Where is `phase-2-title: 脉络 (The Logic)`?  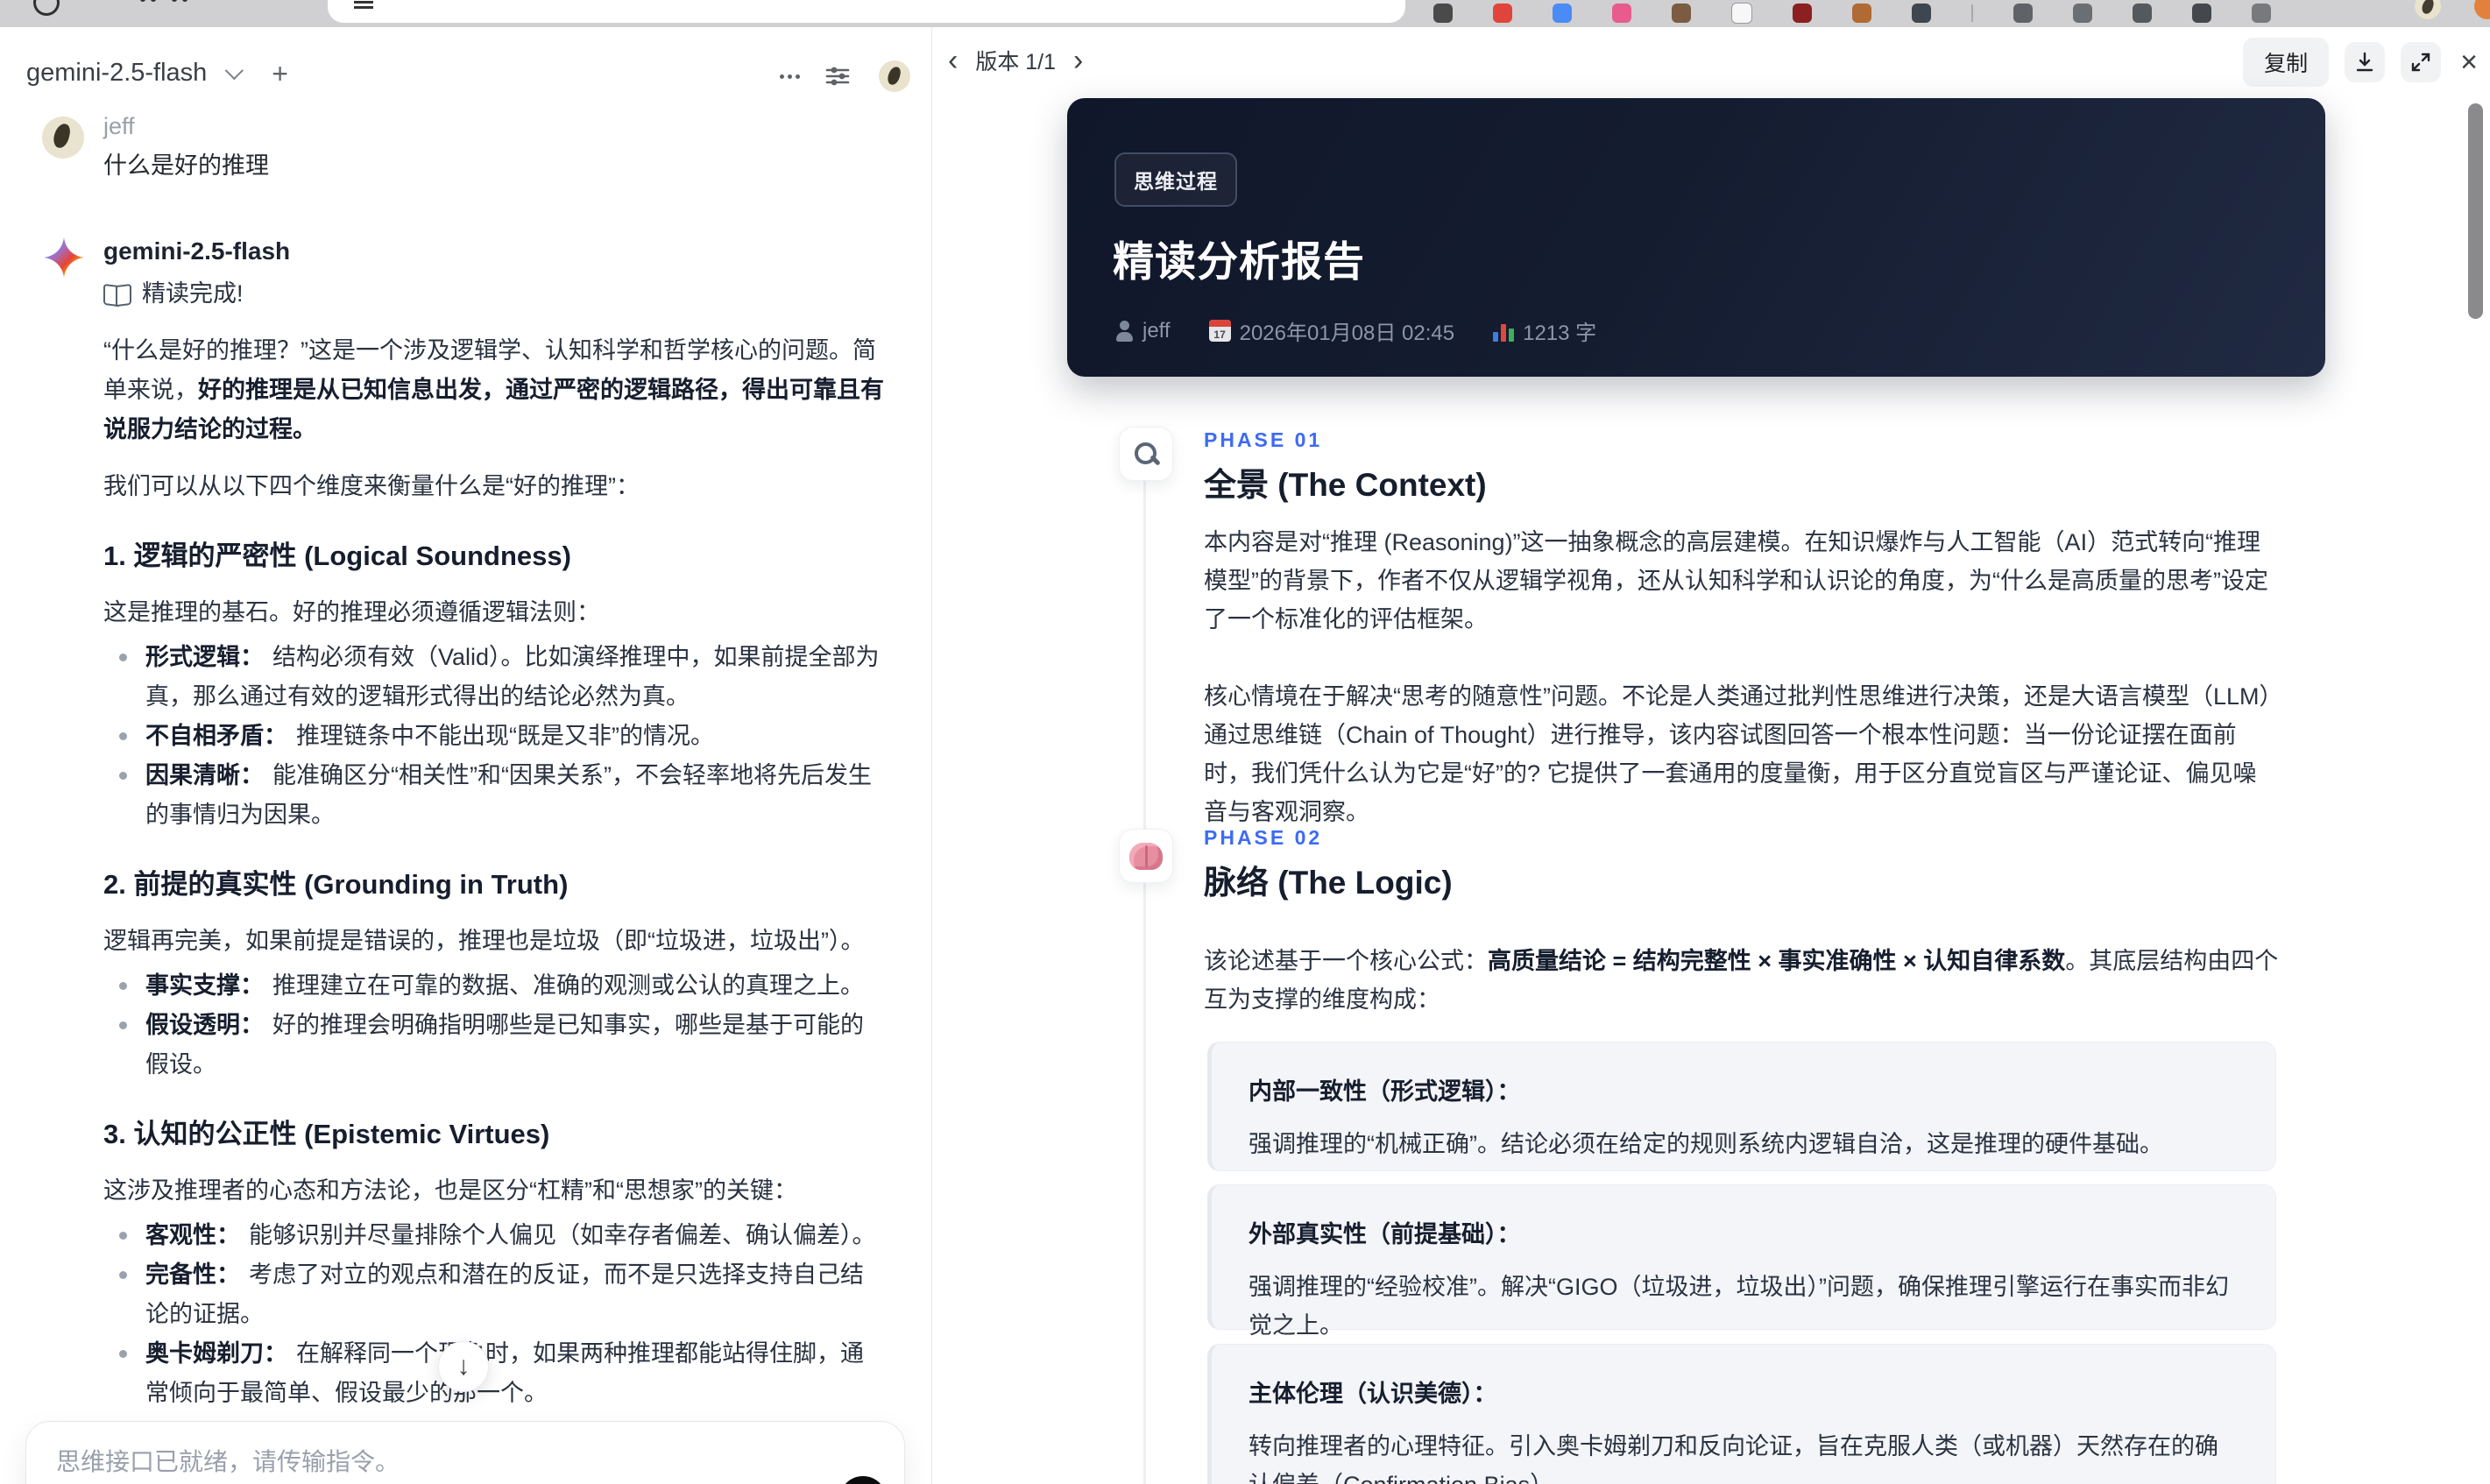 phase-2-title: 脉络 (The Logic) is located at coordinates (1329, 883).